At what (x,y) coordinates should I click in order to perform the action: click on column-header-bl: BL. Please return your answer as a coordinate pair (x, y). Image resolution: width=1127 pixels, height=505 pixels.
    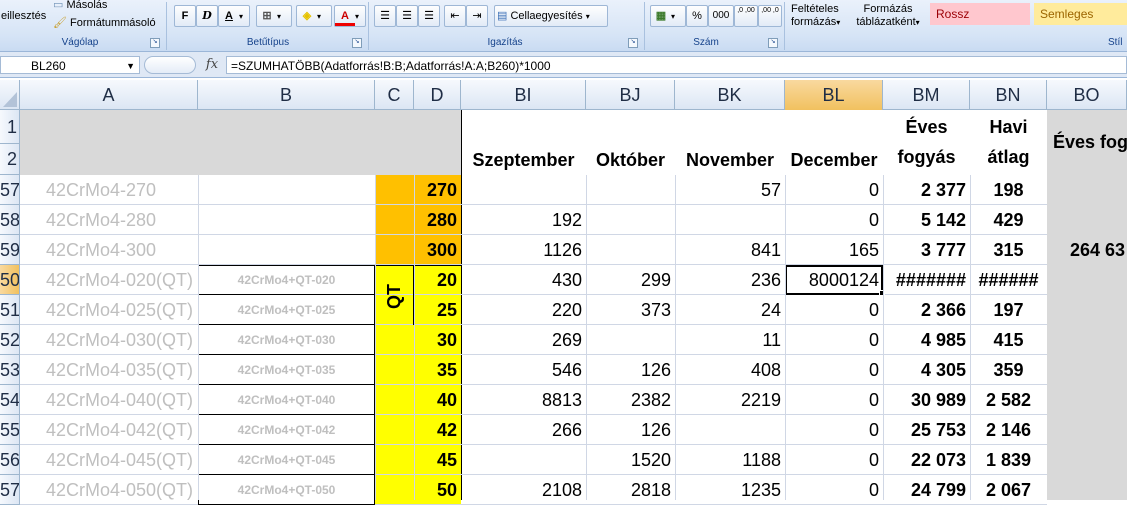
    Looking at the image, I should click on (834, 95).